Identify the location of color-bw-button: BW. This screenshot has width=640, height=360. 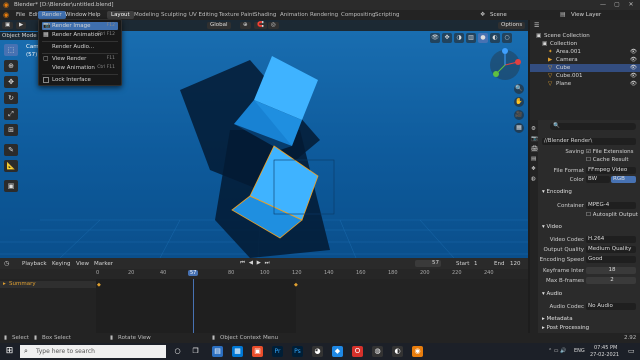
(598, 179).